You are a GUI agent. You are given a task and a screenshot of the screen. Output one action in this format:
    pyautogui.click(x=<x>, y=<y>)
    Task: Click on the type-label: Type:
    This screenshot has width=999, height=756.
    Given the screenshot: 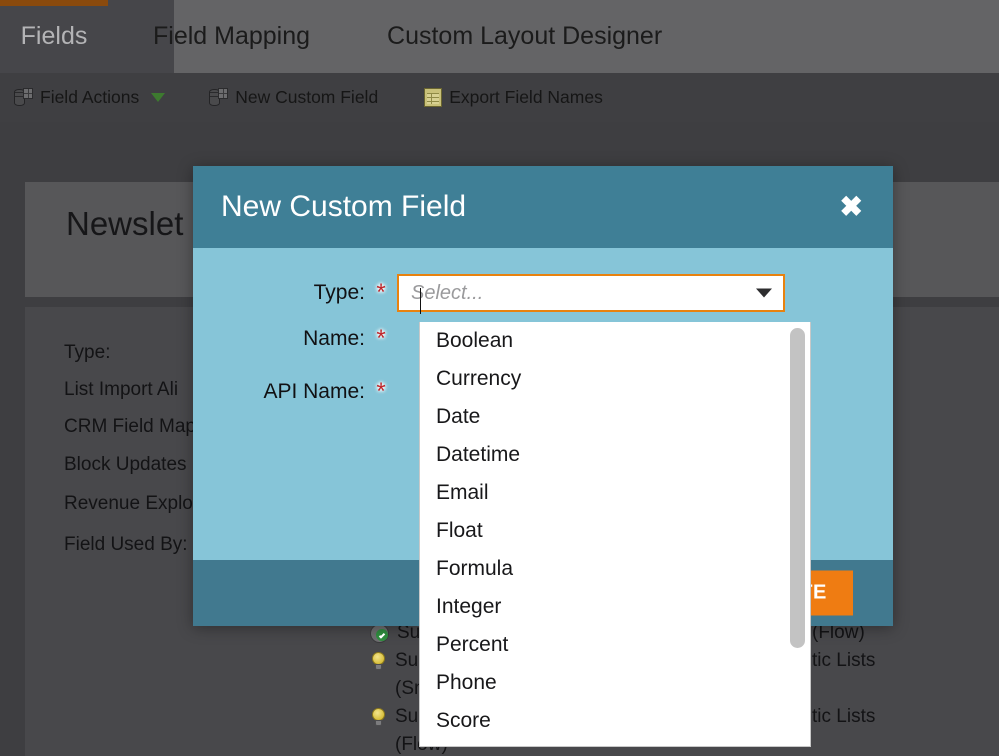 What is the action you would take?
    pyautogui.click(x=339, y=292)
    